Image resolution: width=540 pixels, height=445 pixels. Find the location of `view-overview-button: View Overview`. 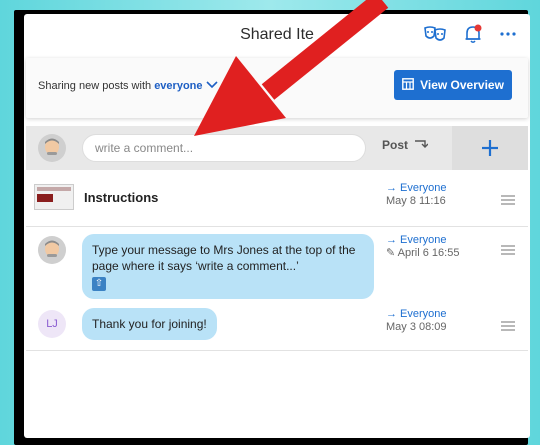

view-overview-button: View Overview is located at coordinates (453, 85).